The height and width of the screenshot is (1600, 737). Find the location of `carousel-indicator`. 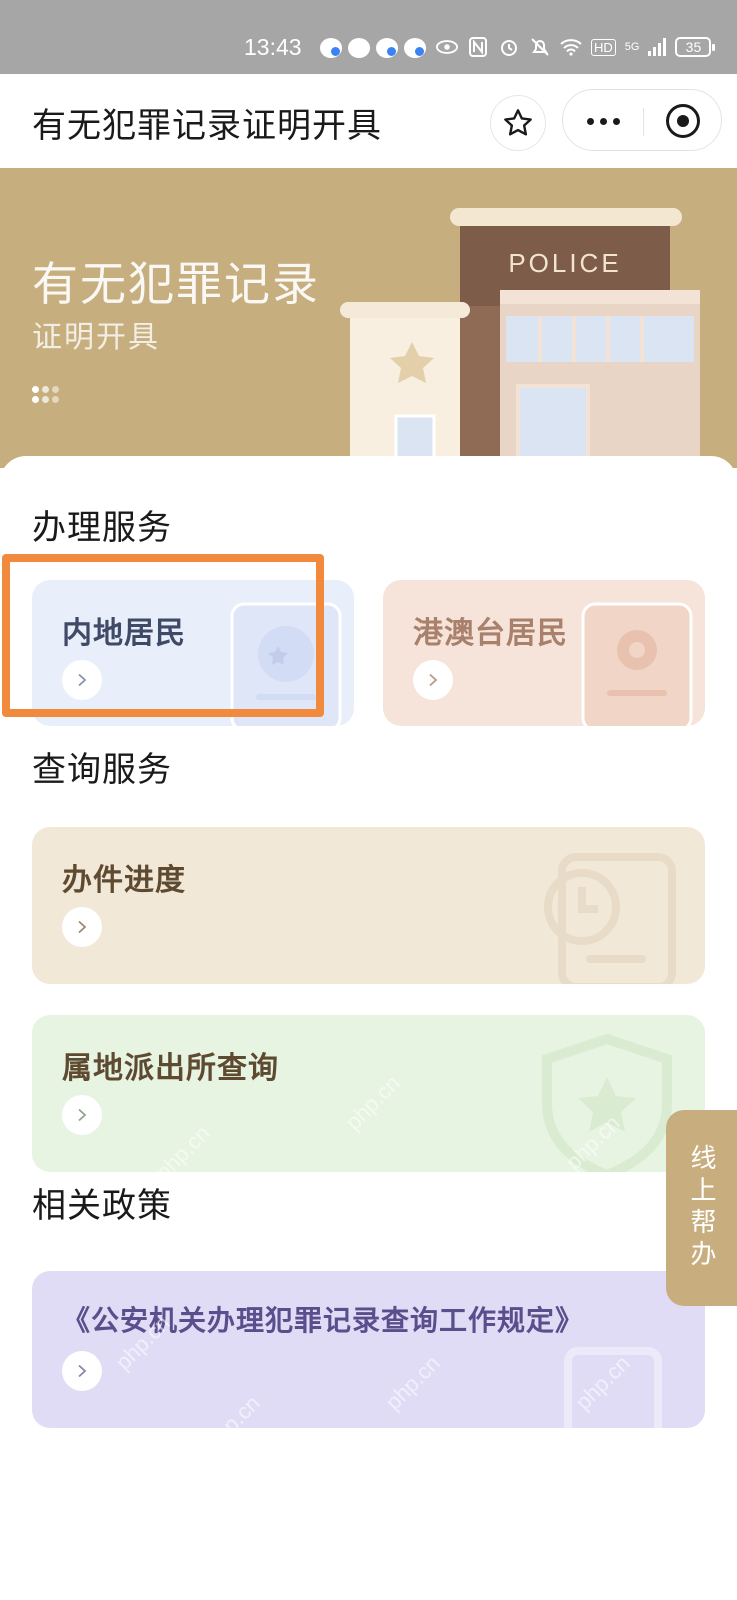

carousel-indicator is located at coordinates (48, 396).